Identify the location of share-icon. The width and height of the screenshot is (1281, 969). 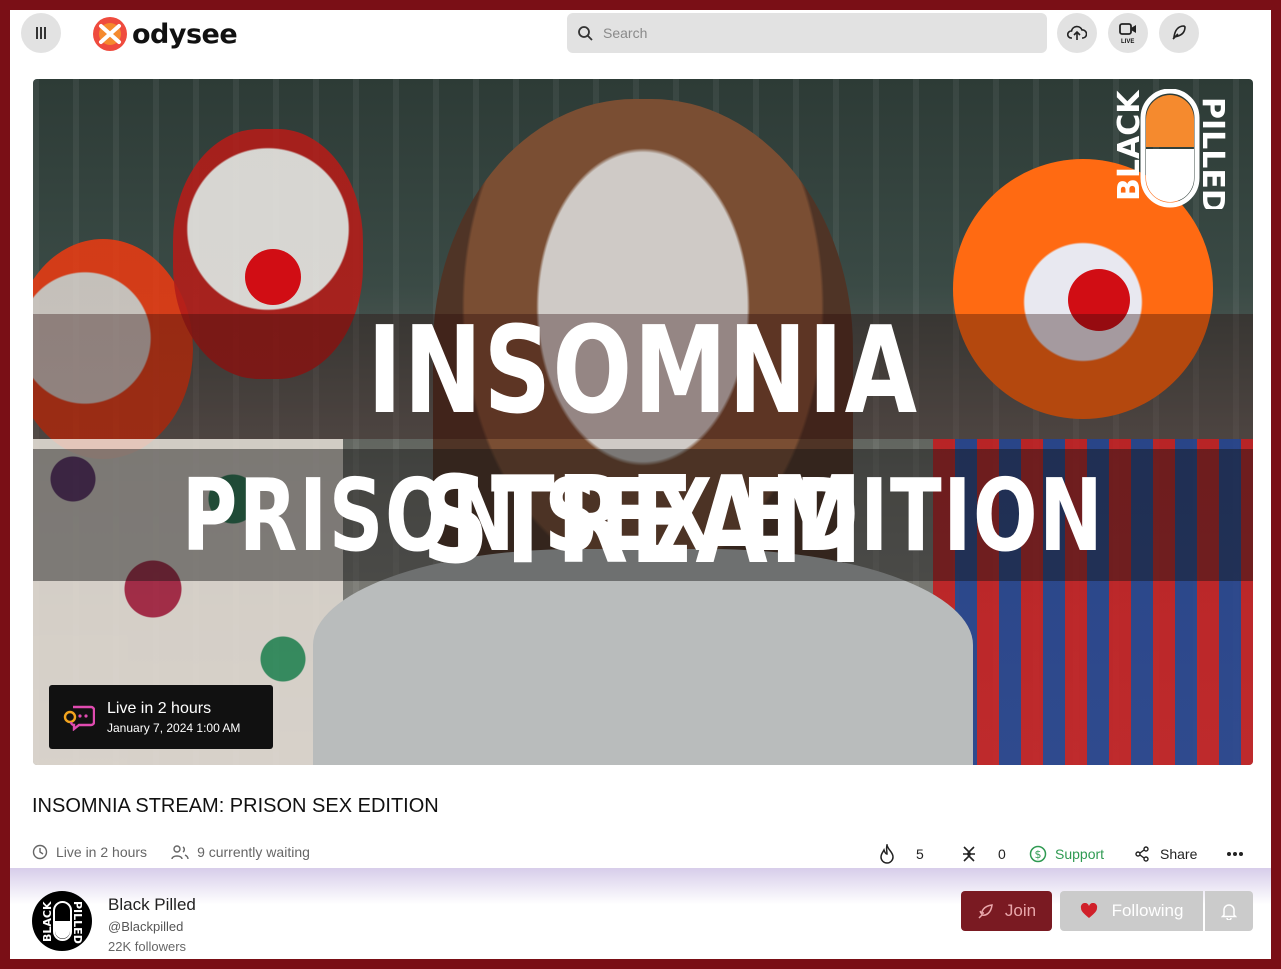
(1142, 854).